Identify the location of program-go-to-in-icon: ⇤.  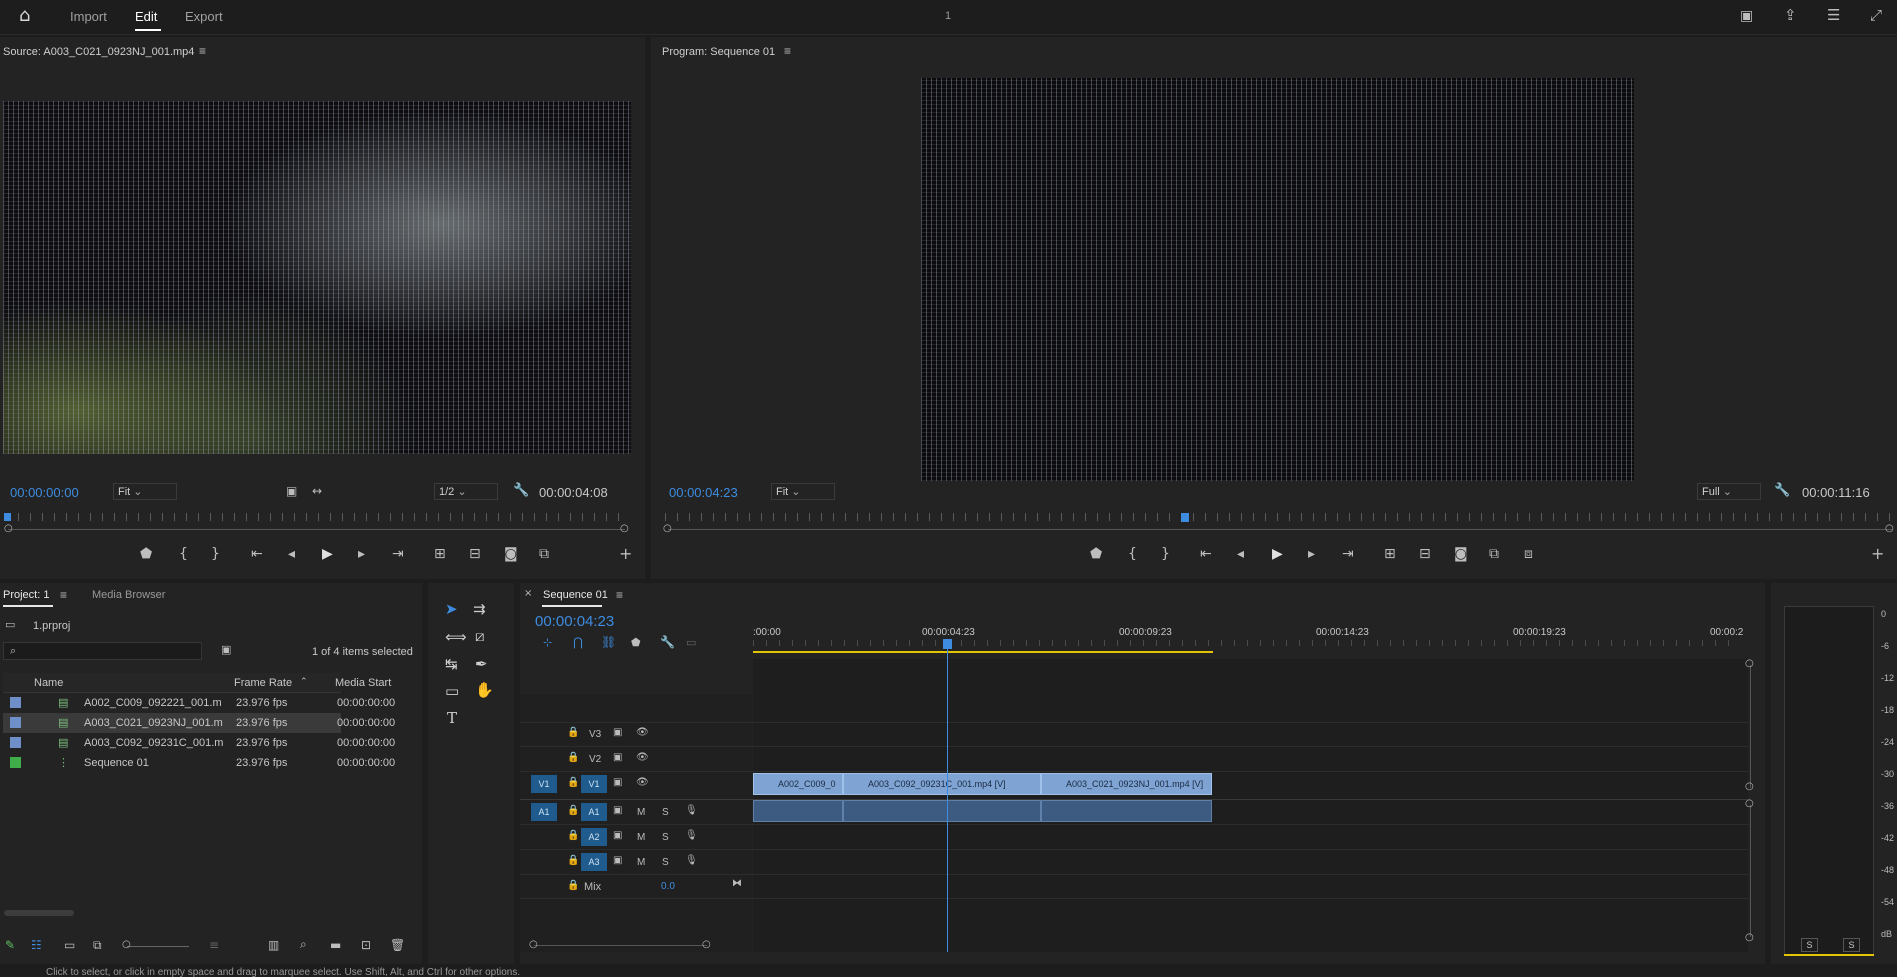
(1206, 554).